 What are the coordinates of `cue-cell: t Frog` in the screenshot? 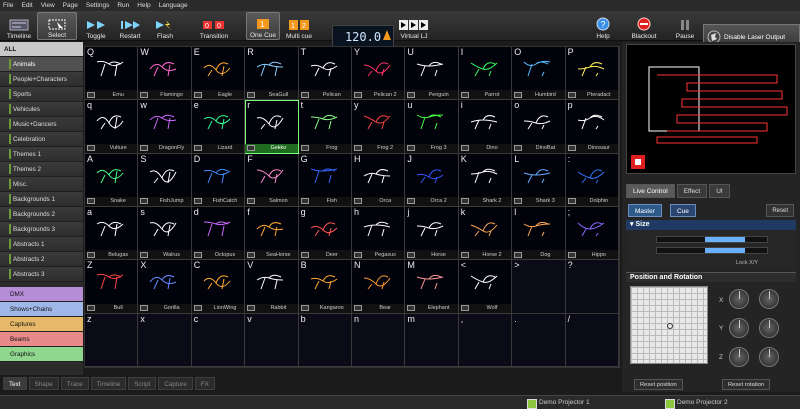 It's located at (325, 127).